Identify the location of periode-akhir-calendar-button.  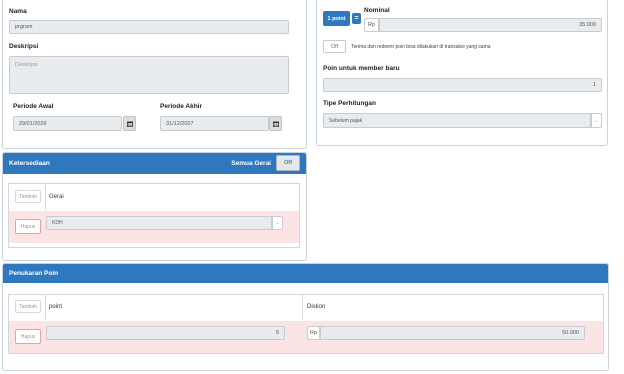
(275, 123).